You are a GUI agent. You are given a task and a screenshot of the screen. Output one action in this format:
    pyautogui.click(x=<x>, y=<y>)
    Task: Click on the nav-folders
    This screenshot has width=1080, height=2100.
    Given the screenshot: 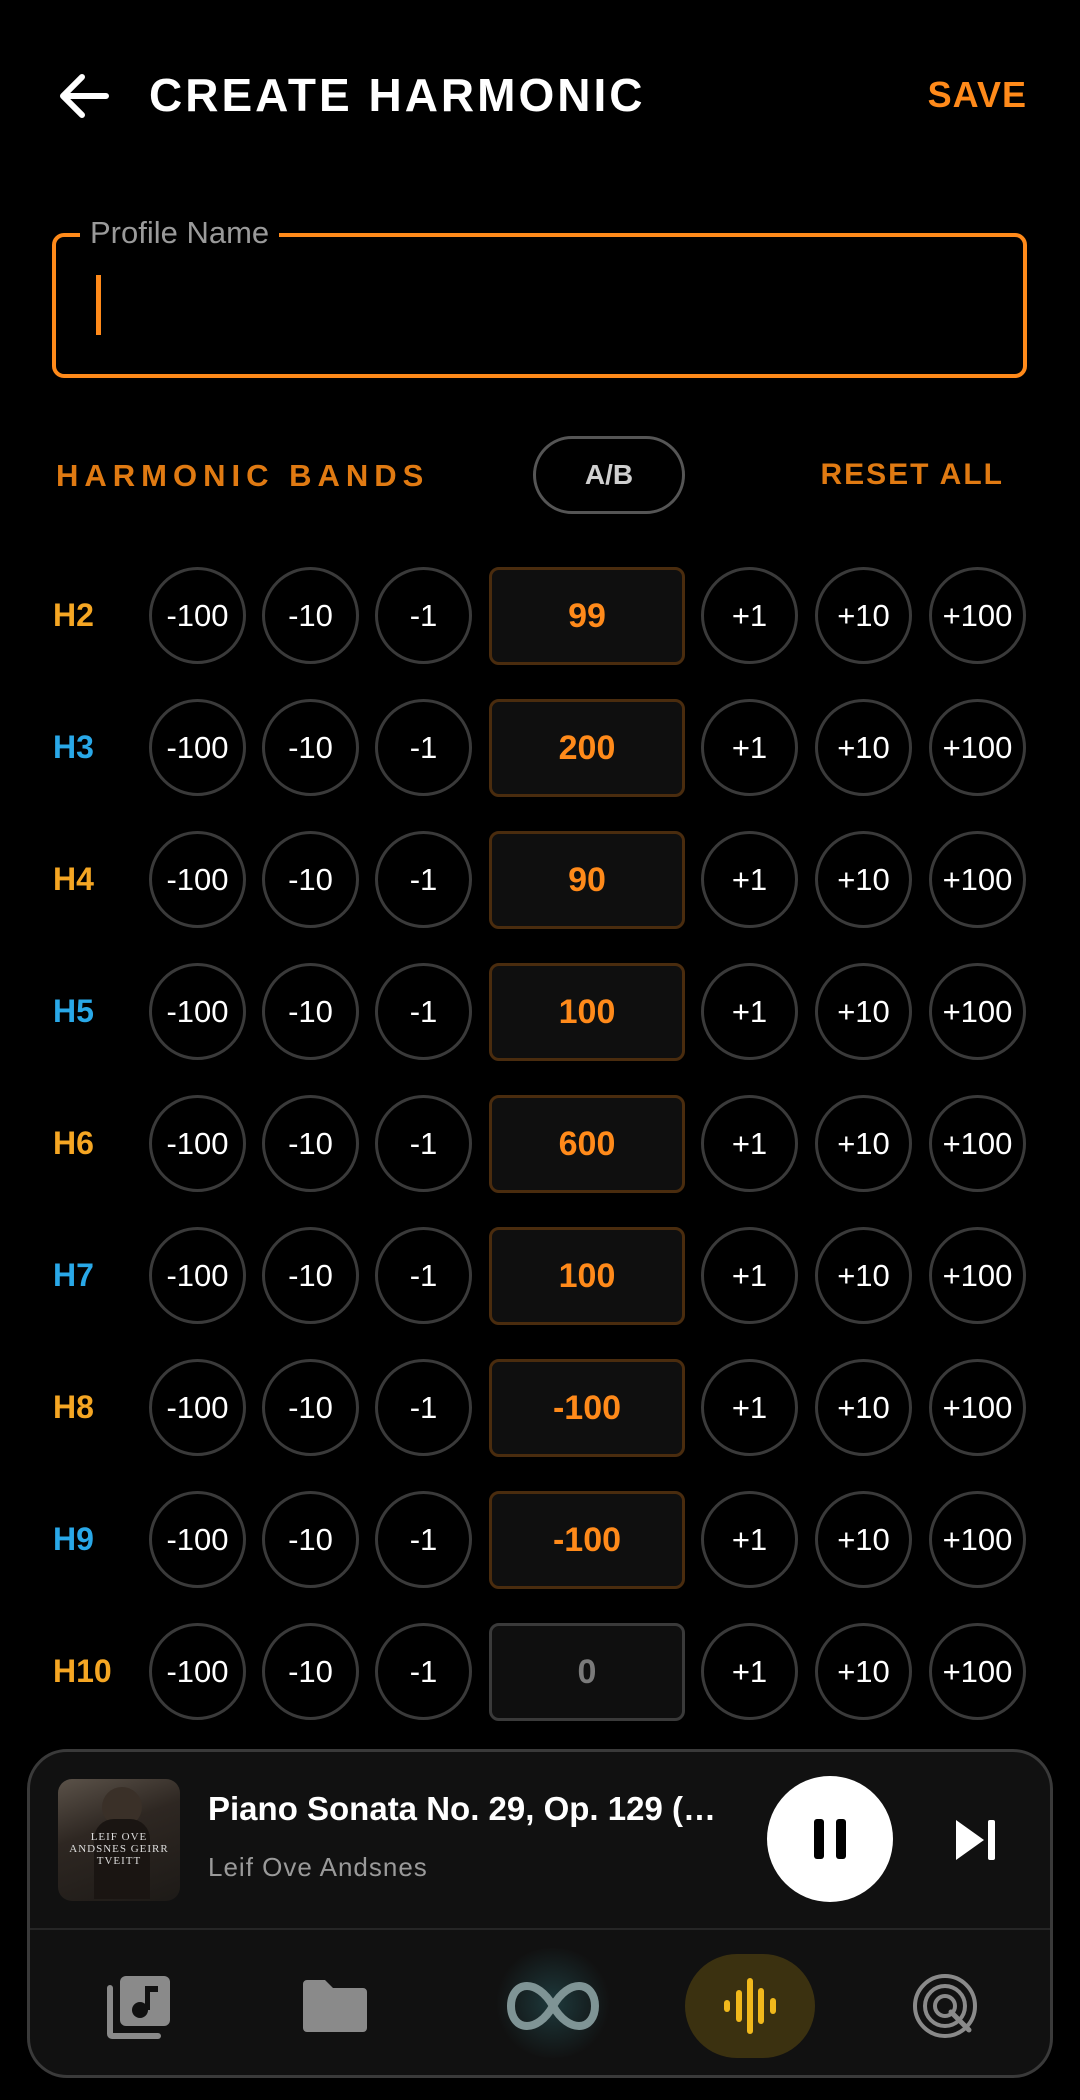 What is the action you would take?
    pyautogui.click(x=335, y=2006)
    